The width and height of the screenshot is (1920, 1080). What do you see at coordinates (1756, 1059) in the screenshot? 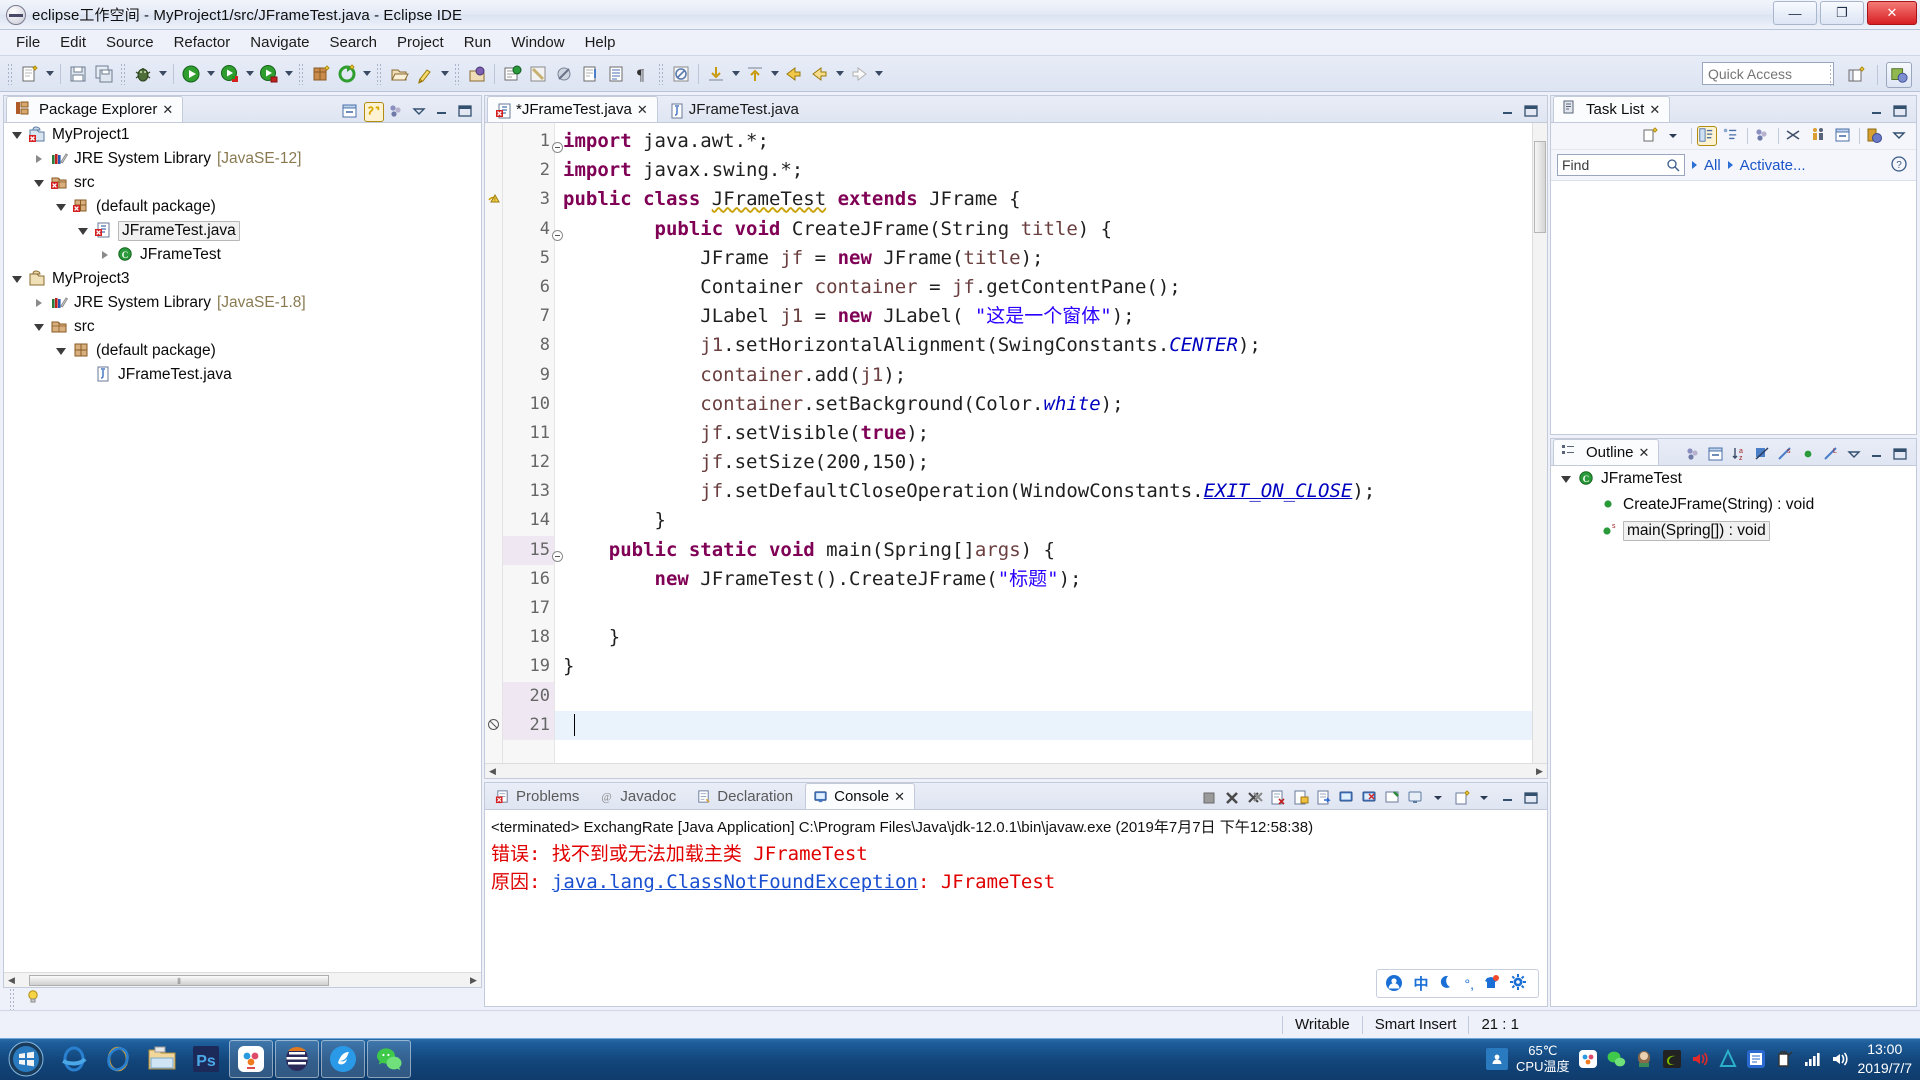
I see `driver-icon` at bounding box center [1756, 1059].